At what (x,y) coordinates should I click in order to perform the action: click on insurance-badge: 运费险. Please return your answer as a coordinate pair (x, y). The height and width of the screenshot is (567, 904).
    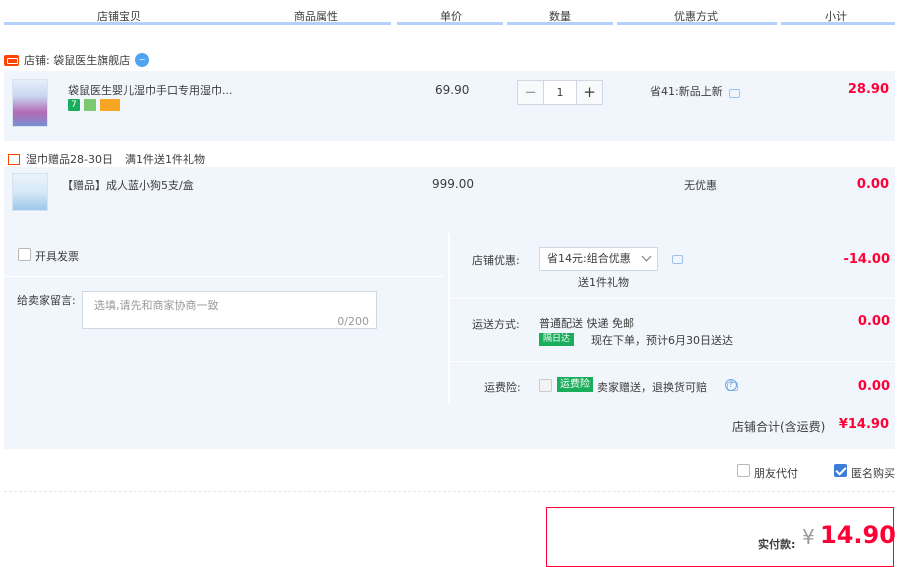
    Looking at the image, I should click on (575, 384).